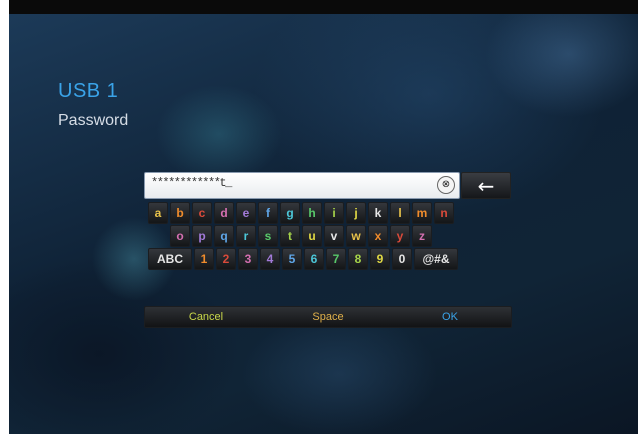  Describe the element at coordinates (93, 120) in the screenshot. I see `field-label: Password` at that location.